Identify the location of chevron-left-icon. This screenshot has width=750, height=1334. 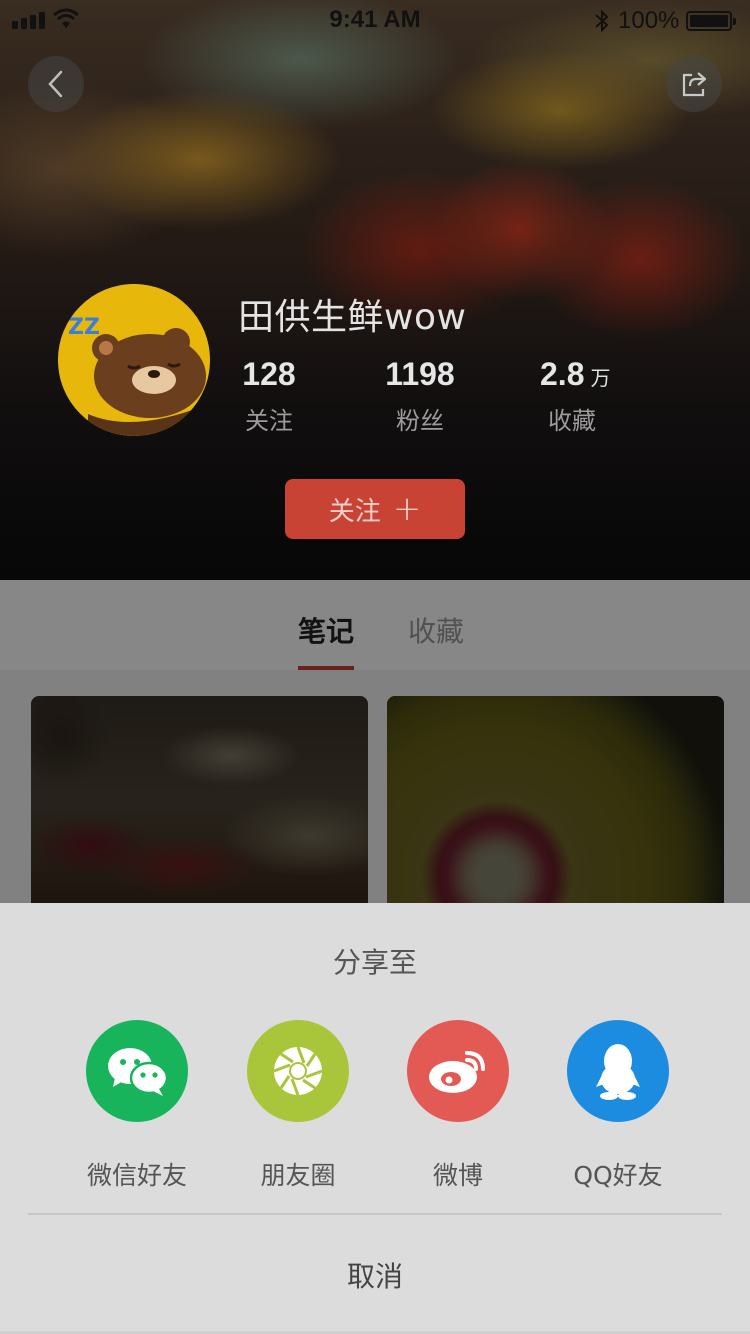
(55, 84).